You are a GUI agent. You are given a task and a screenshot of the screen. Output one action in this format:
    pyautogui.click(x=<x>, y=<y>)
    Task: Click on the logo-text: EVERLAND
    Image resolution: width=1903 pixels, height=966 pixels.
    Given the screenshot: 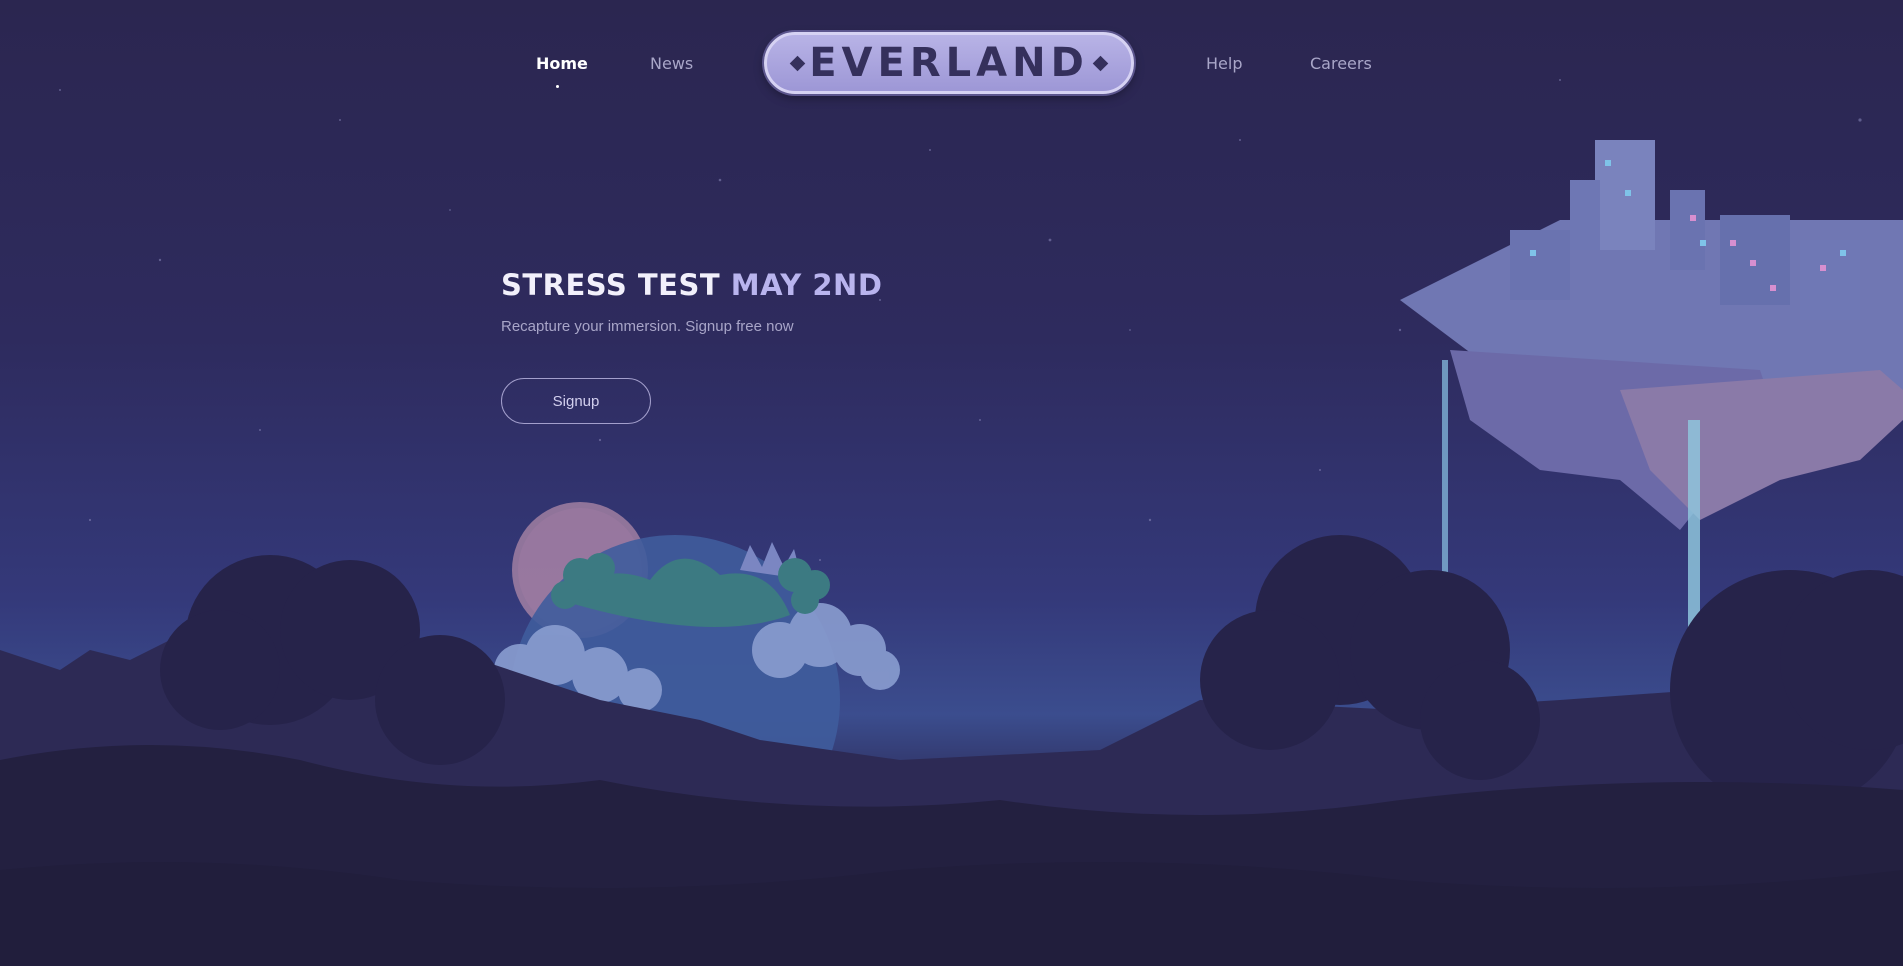 What is the action you would take?
    pyautogui.click(x=949, y=63)
    